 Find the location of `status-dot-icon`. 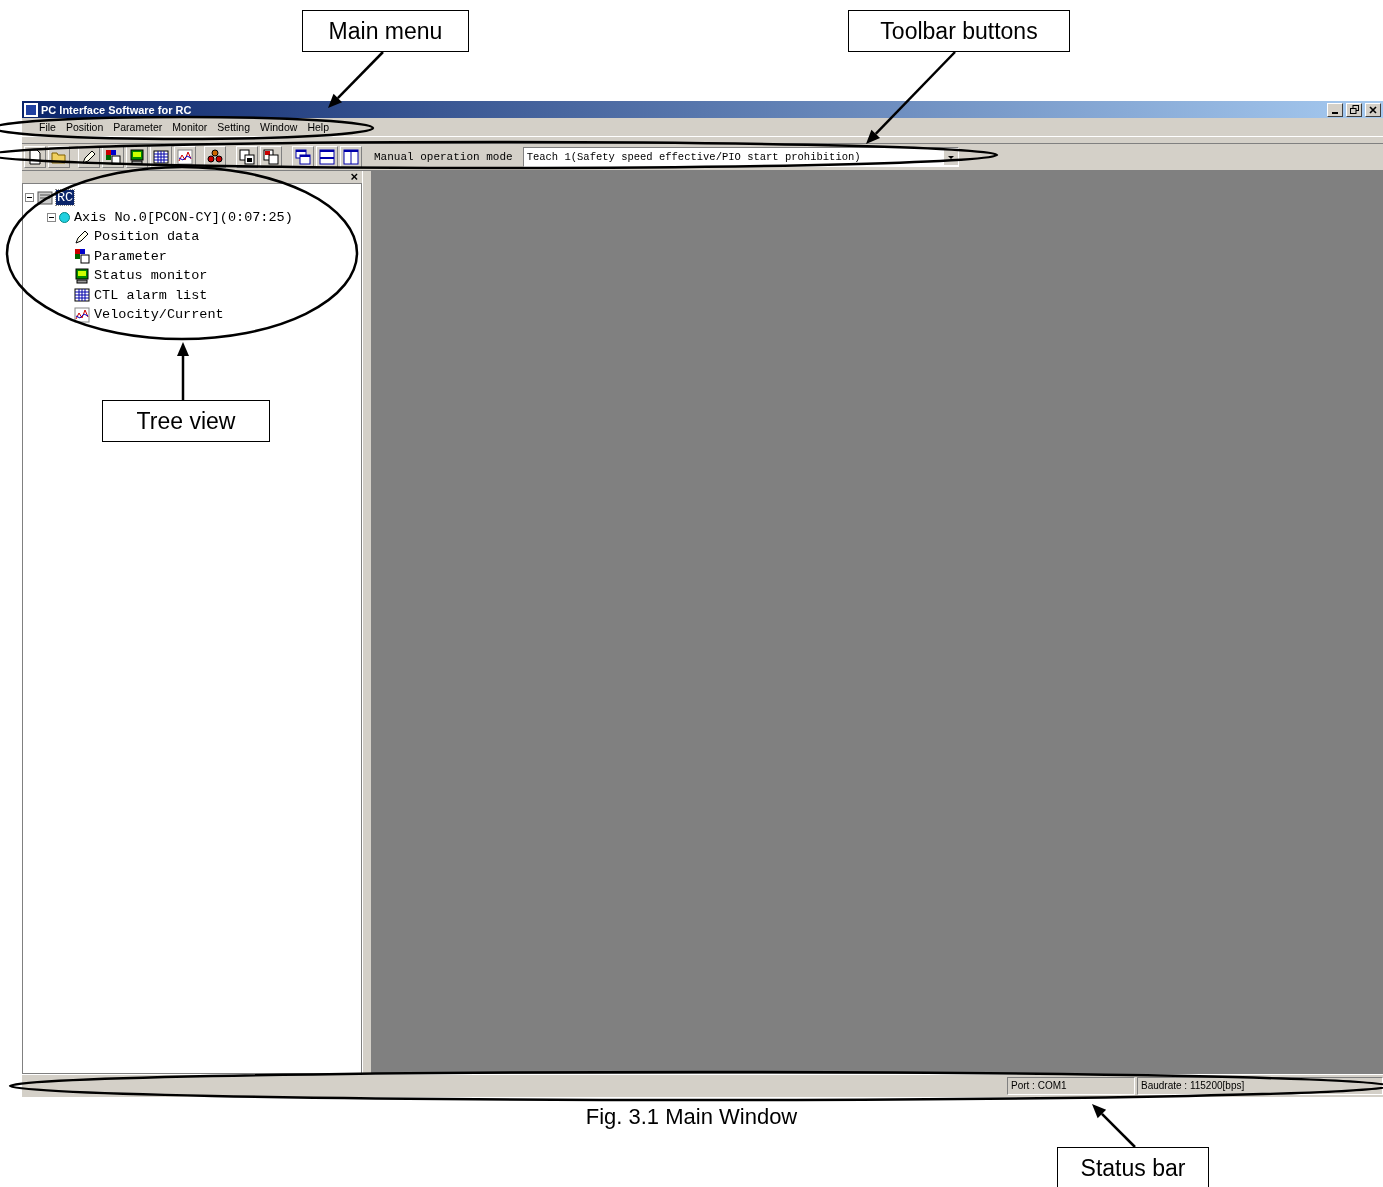

status-dot-icon is located at coordinates (64, 217).